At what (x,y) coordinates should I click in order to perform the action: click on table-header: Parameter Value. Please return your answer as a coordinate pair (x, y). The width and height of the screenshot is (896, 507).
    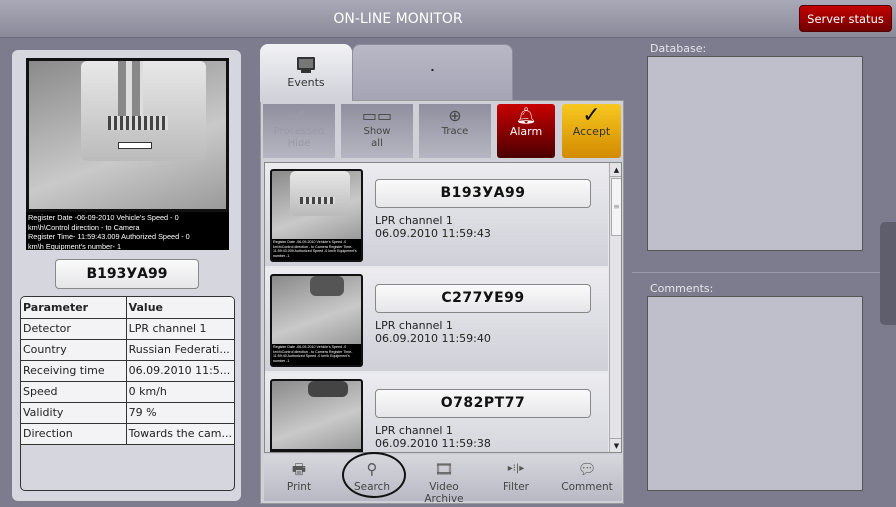
    Looking at the image, I should click on (127, 308).